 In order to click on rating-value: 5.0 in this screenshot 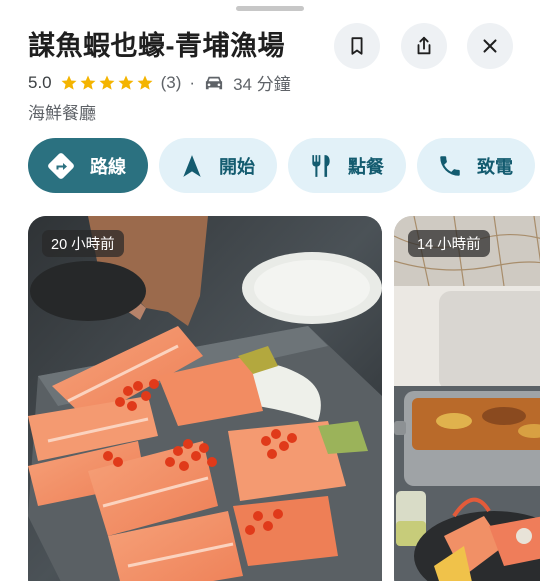, I will do `click(40, 82)`.